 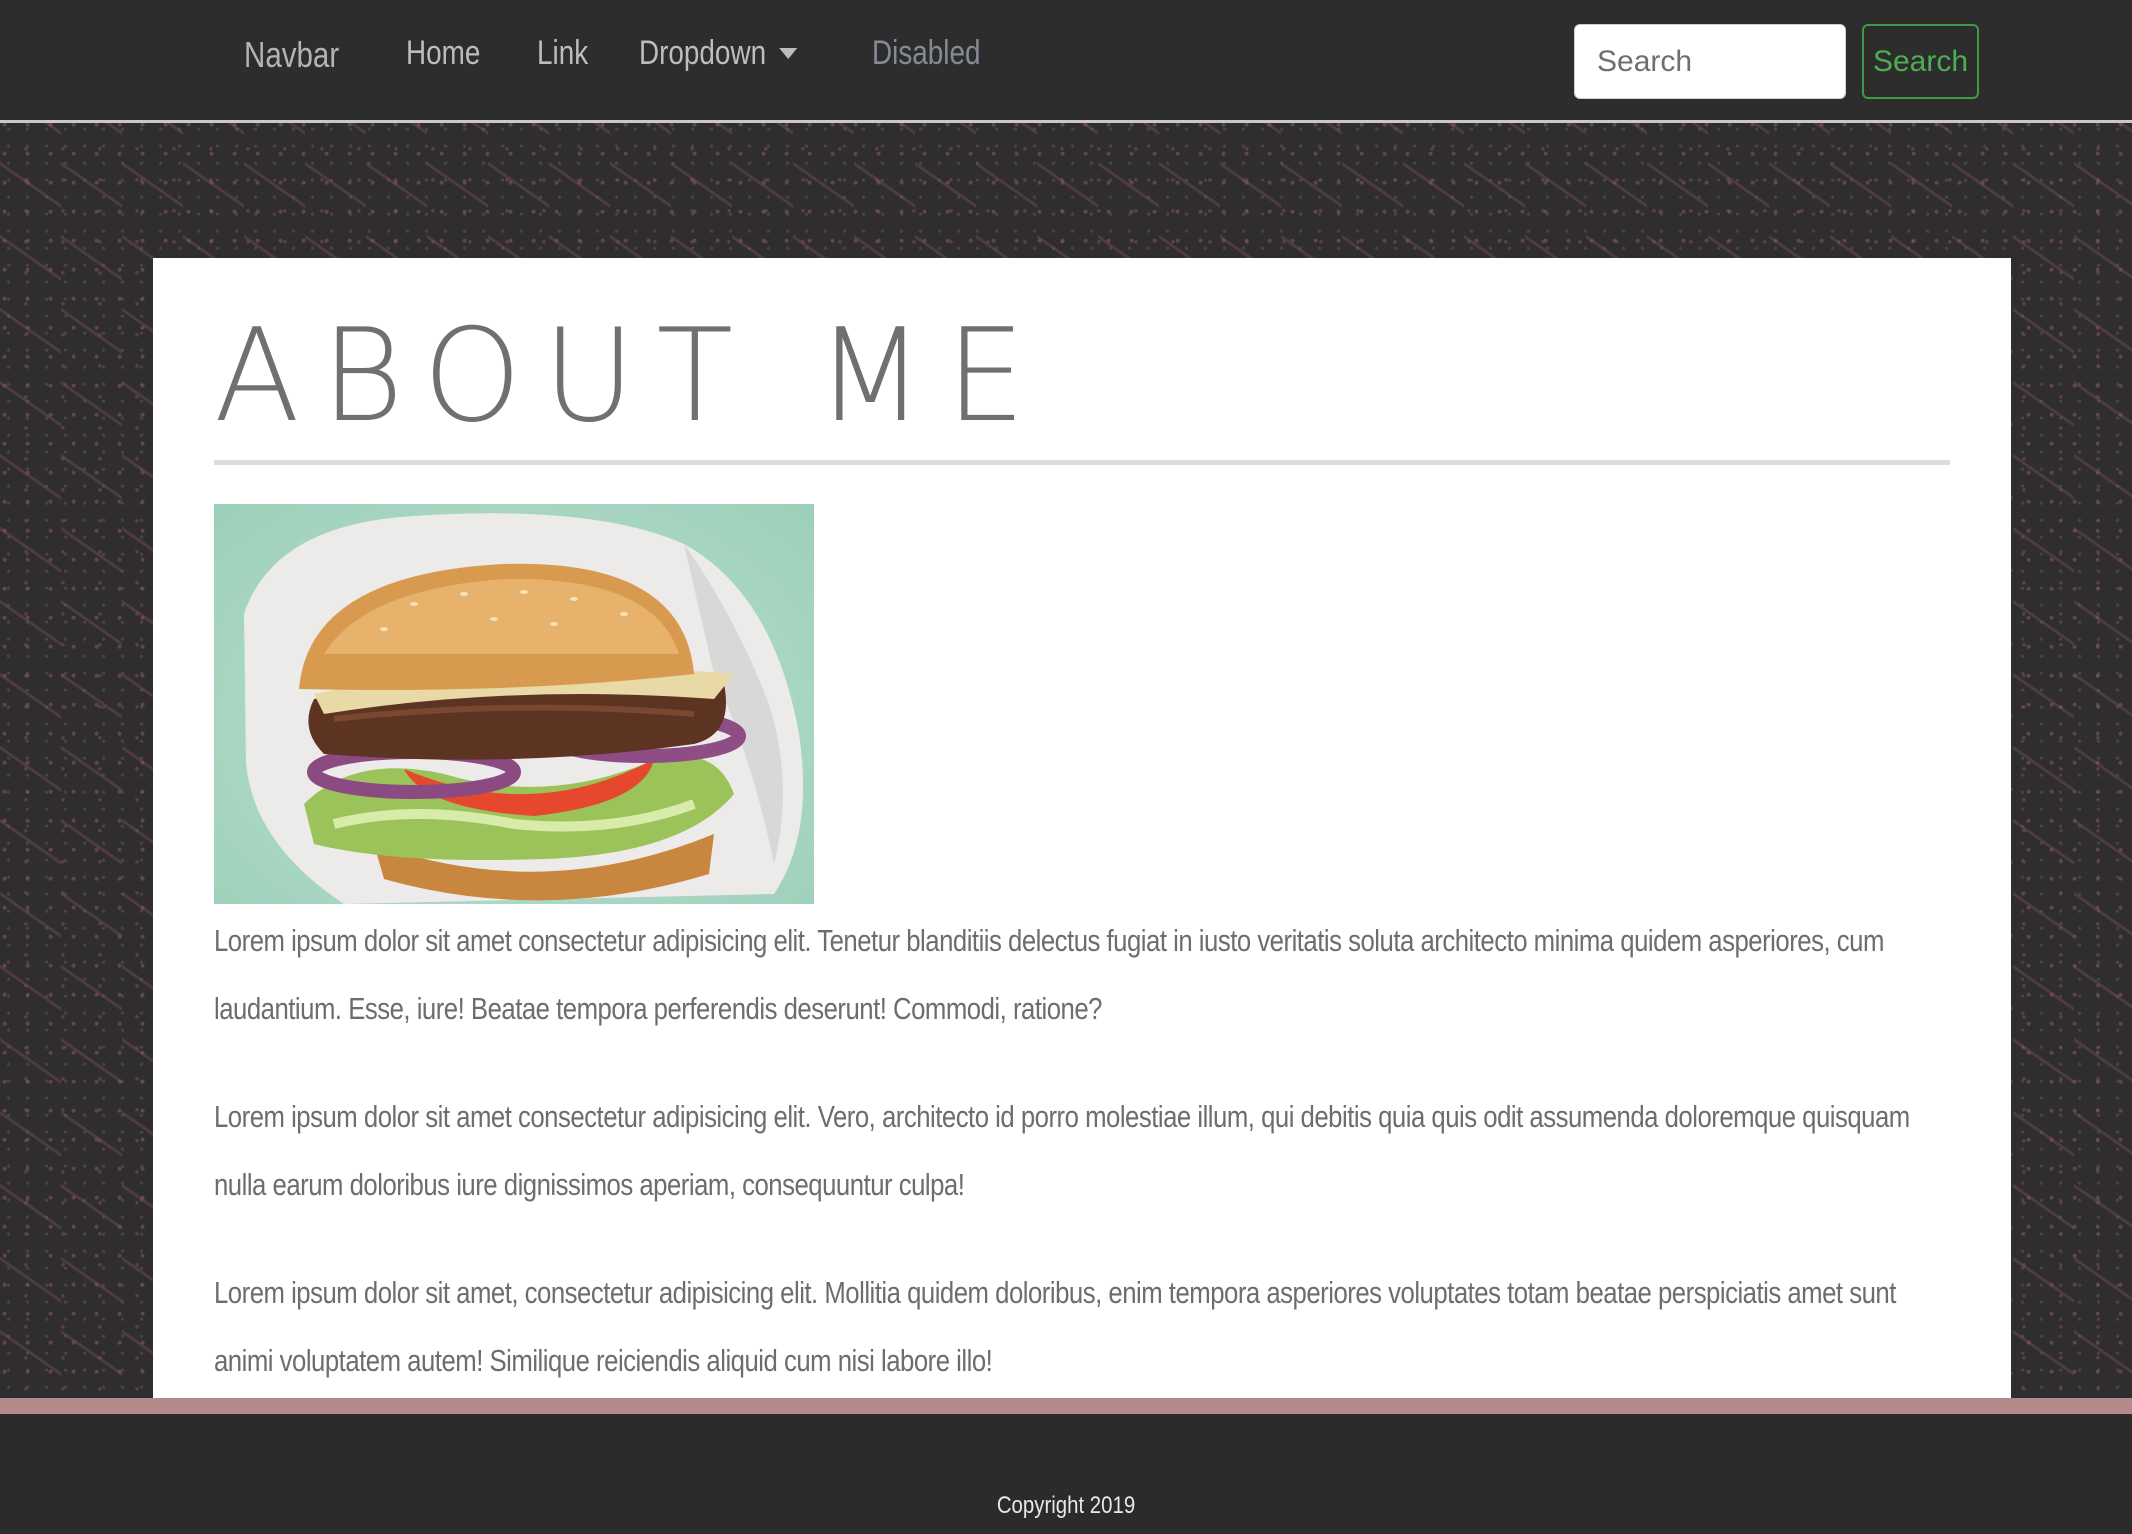 I want to click on search-button: Search, so click(x=1920, y=61).